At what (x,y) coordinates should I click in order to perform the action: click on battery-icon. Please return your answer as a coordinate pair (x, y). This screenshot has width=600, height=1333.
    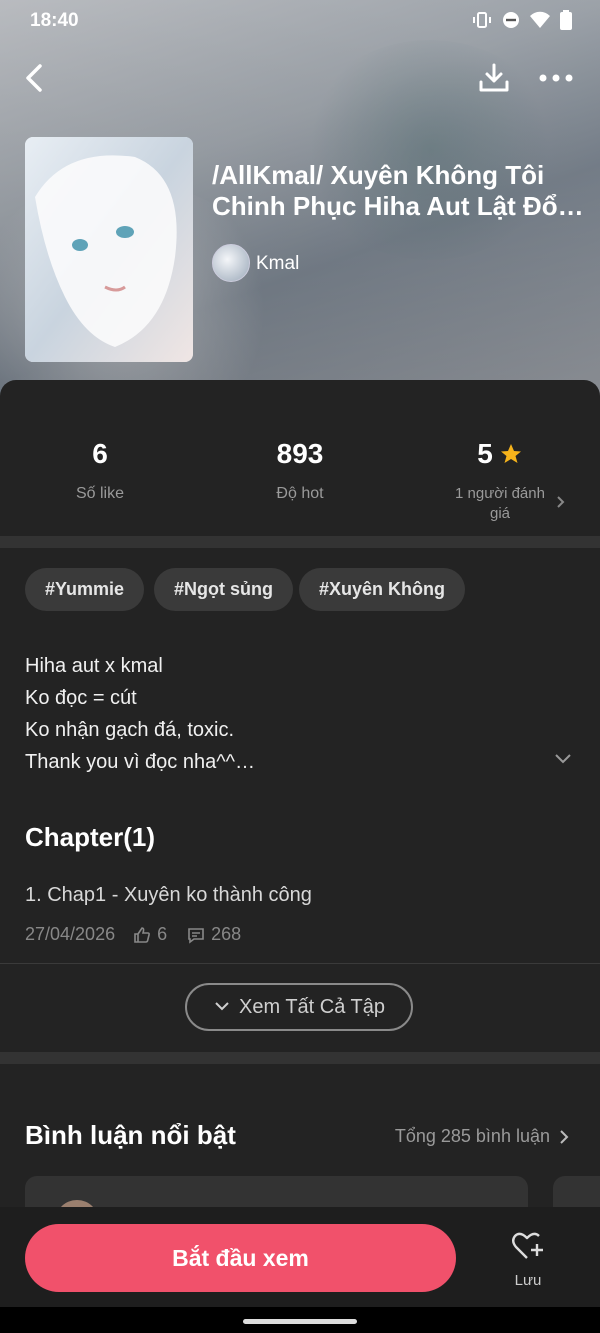
    Looking at the image, I should click on (566, 20).